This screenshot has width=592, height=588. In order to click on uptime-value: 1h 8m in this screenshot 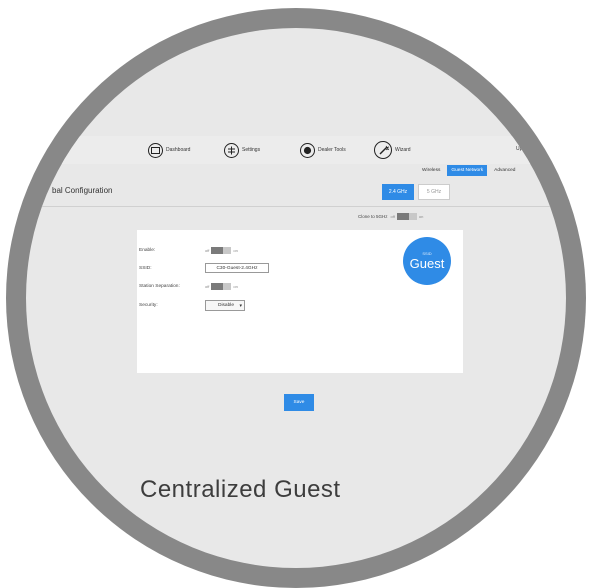, I will do `click(546, 149)`.